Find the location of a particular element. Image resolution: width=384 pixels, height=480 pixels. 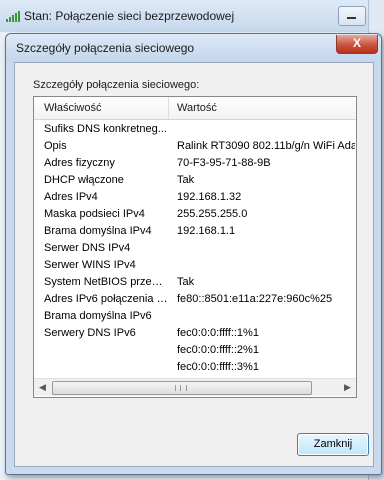

value-cell: fec0:0:0:ffff::2%1 is located at coordinates (218, 350).